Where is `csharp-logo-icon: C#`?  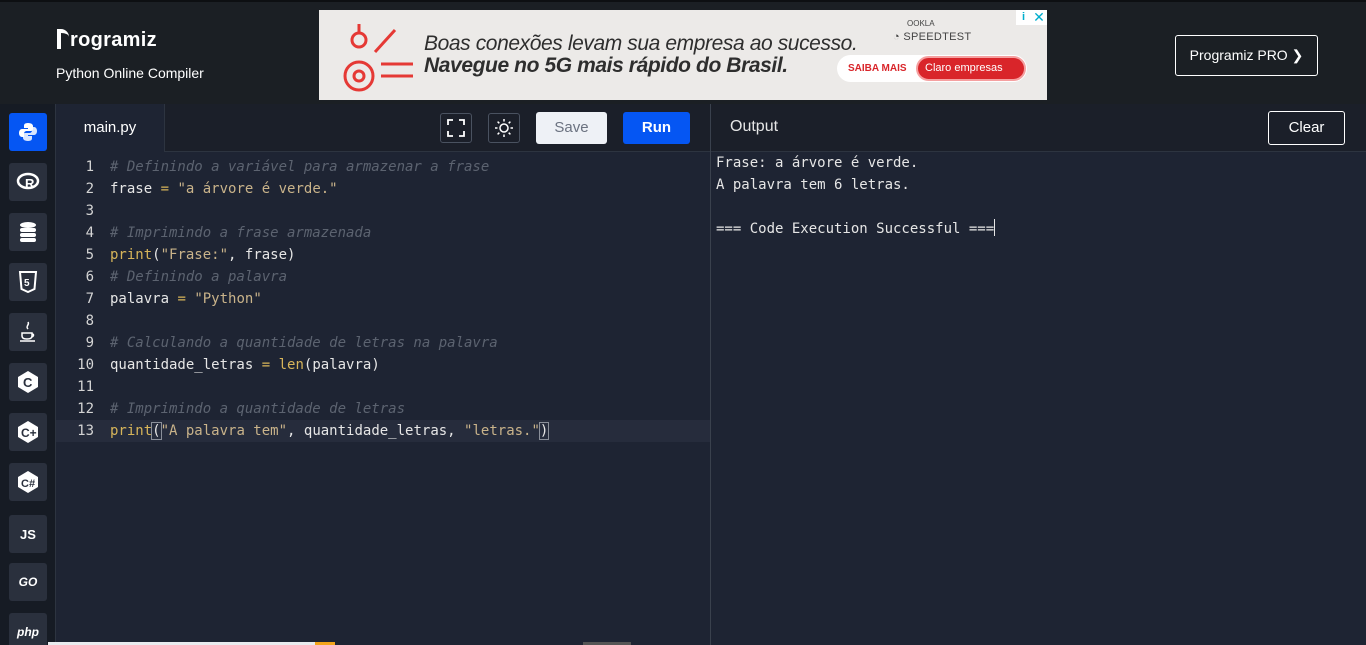
csharp-logo-icon: C# is located at coordinates (28, 482).